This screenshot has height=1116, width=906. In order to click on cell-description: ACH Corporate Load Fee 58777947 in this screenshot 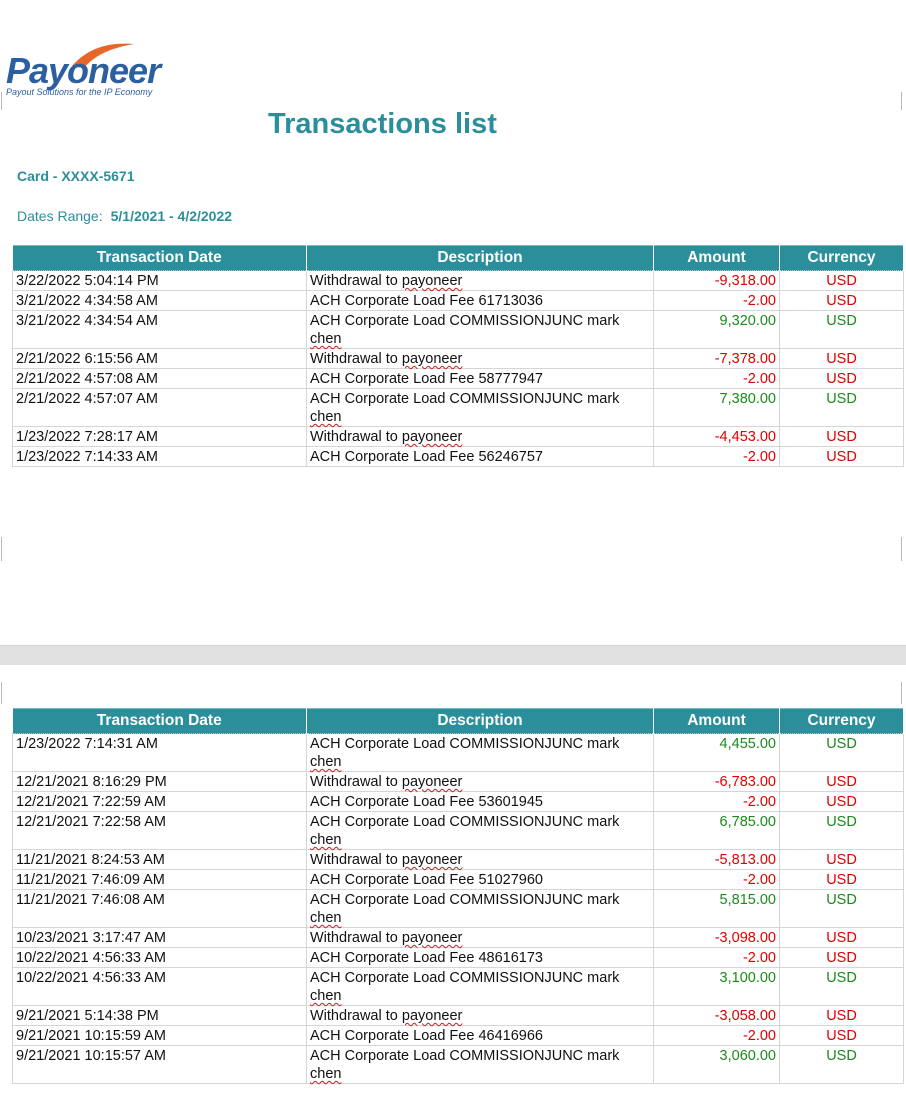, I will do `click(480, 378)`.